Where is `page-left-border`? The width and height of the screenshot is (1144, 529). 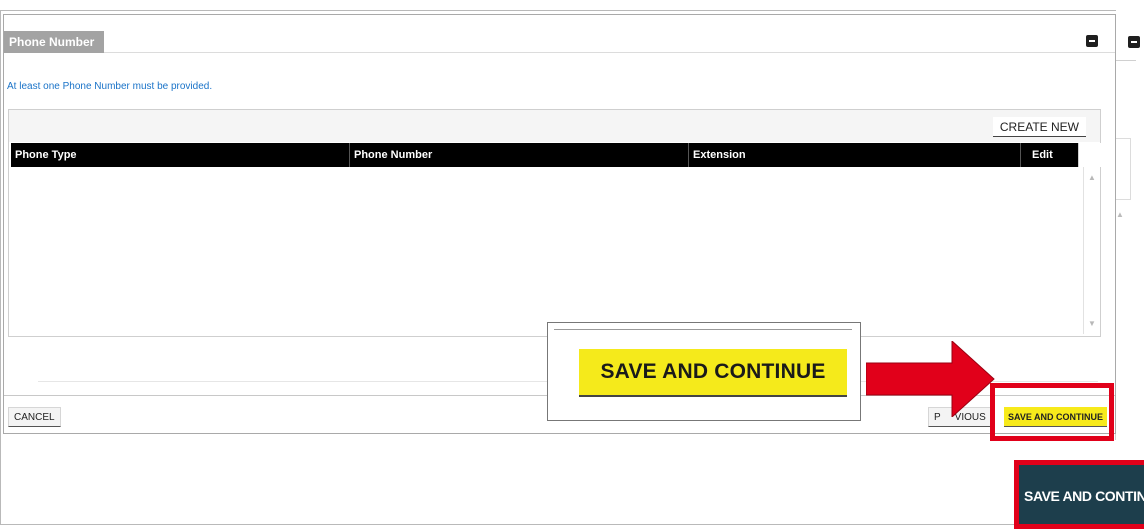
page-left-border is located at coordinates (0, 267).